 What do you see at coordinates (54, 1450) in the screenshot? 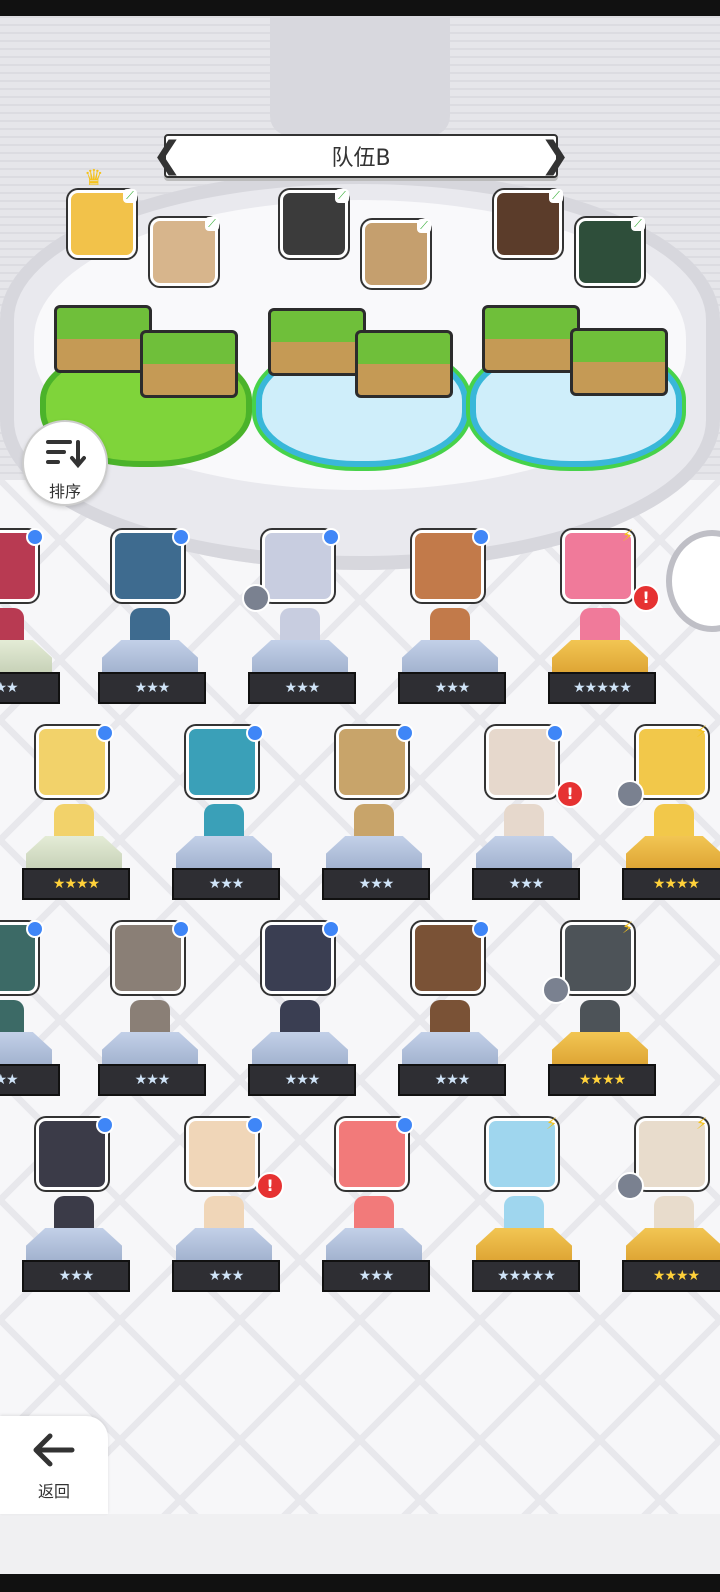
I see `arrow-left-icon` at bounding box center [54, 1450].